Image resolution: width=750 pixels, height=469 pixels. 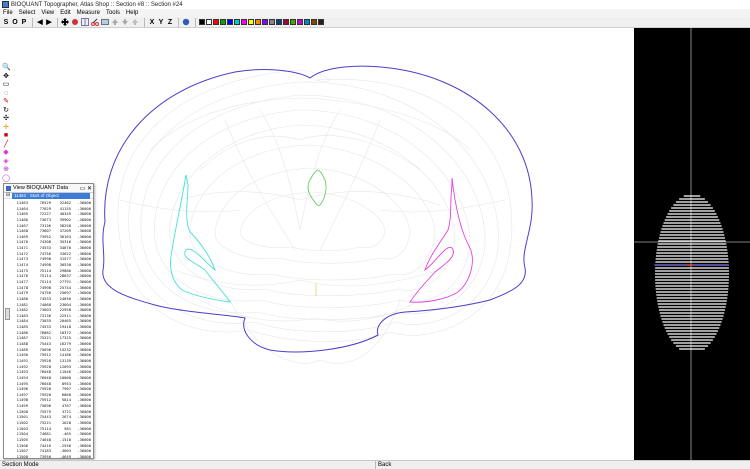 I want to click on cut-icon, so click(x=95, y=22).